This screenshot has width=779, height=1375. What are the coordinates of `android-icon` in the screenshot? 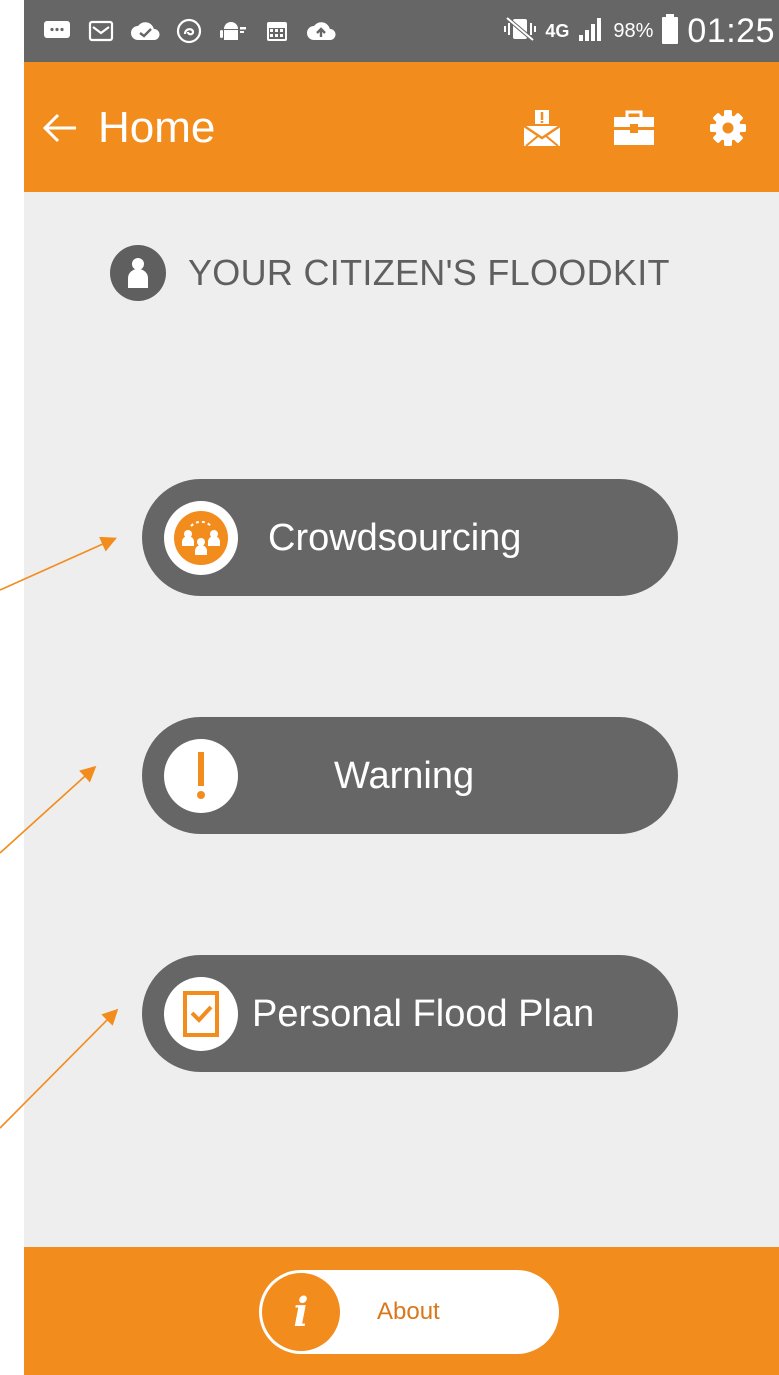 It's located at (233, 31).